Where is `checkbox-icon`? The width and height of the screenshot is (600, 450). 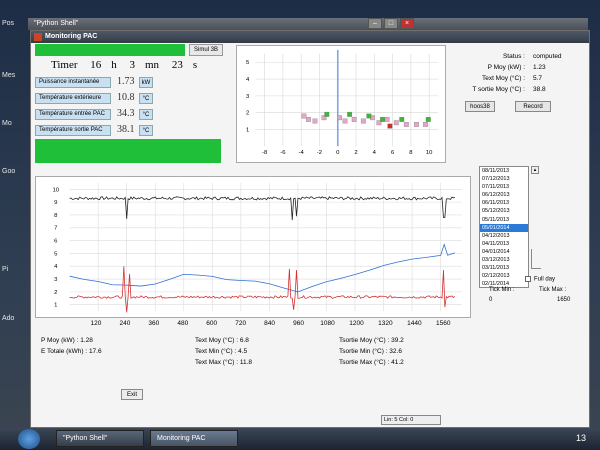 checkbox-icon is located at coordinates (528, 279).